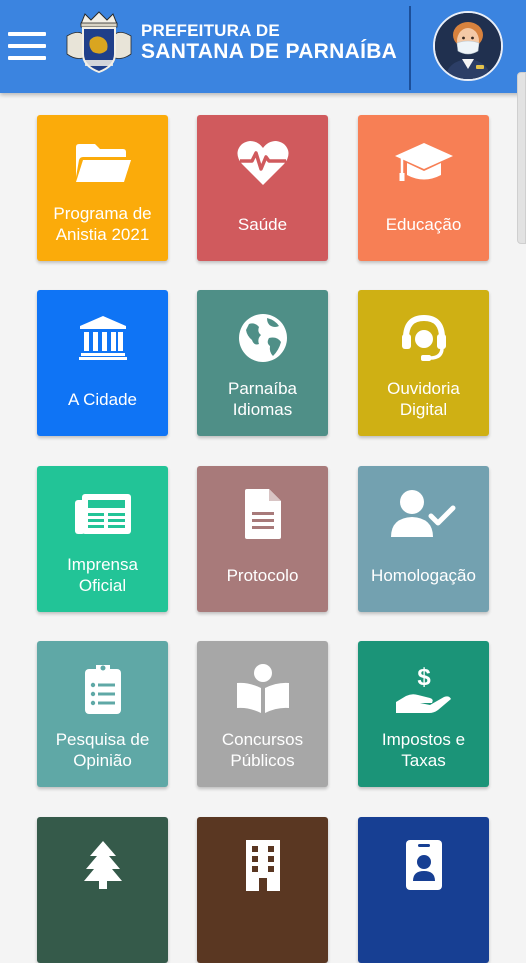 This screenshot has height=963, width=526. I want to click on graduation-cap-icon, so click(423, 163).